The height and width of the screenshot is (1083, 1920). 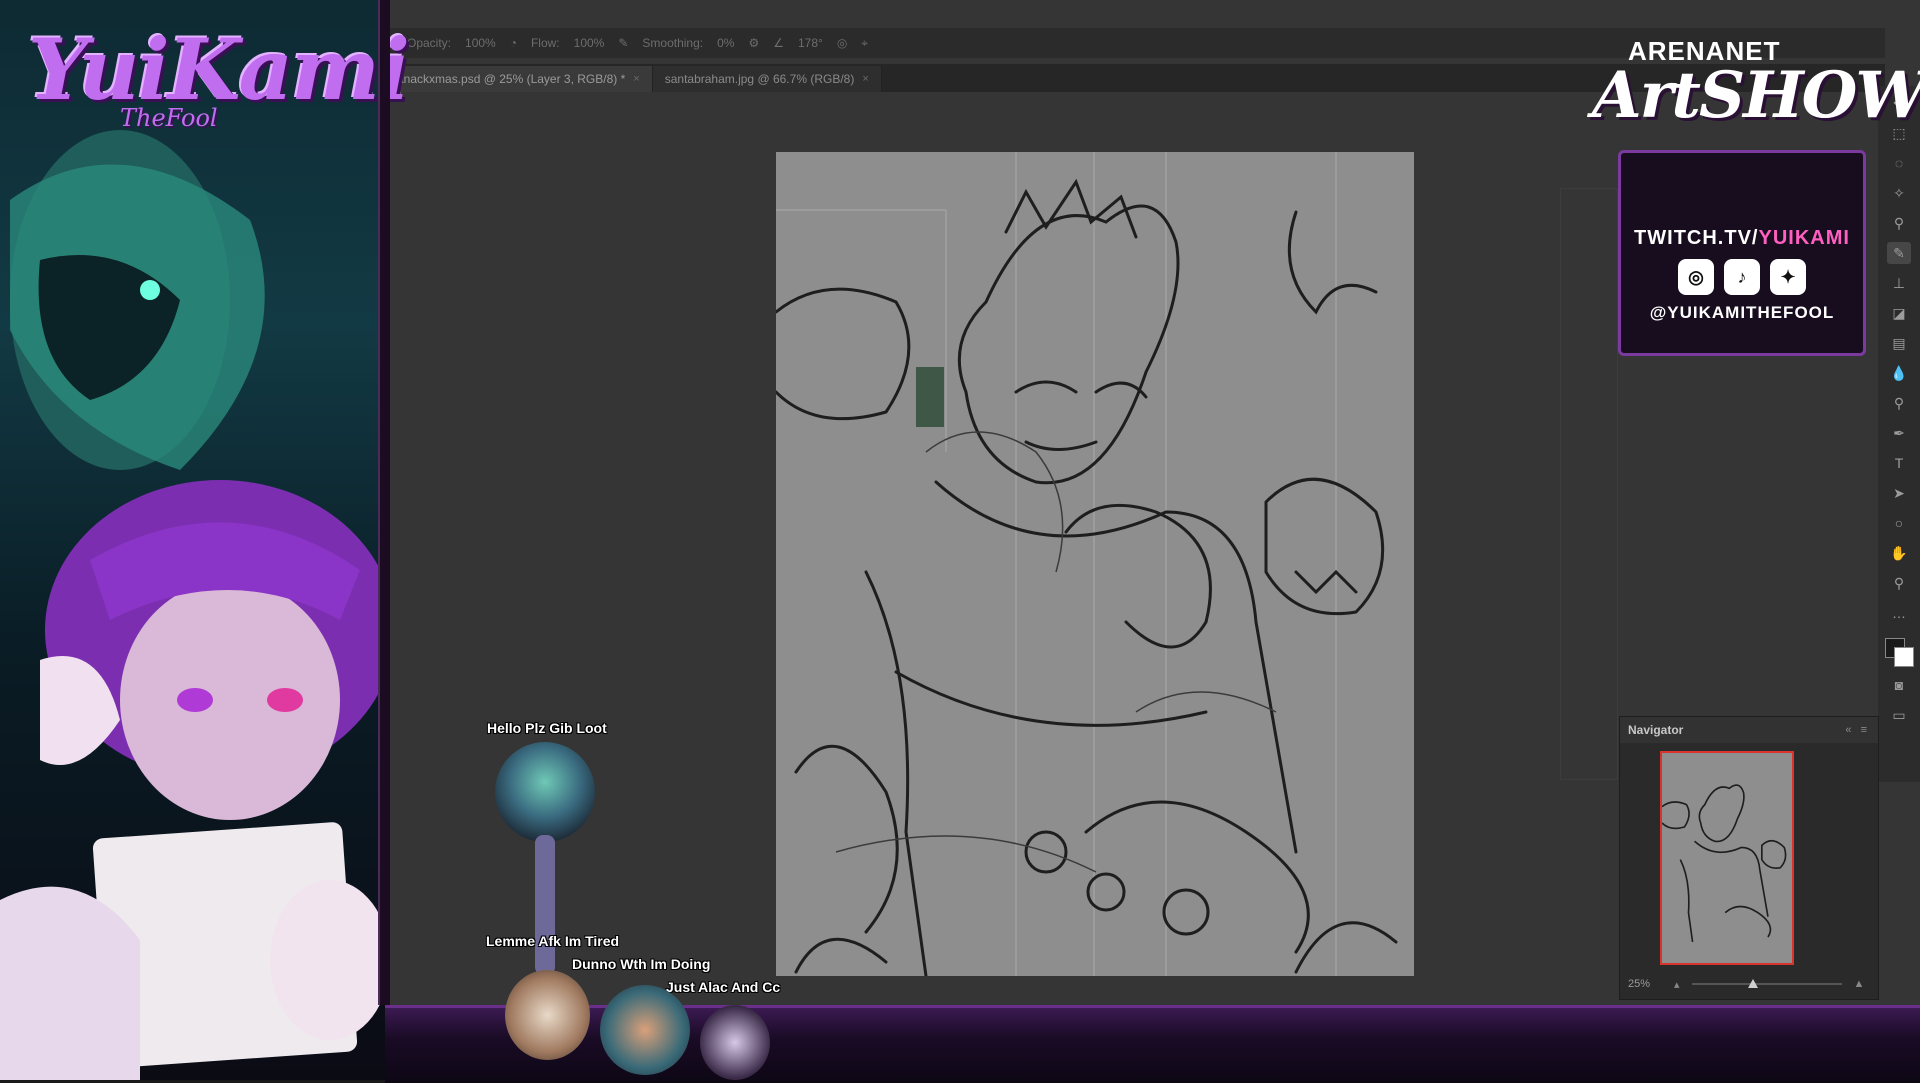 What do you see at coordinates (1696, 277) in the screenshot?
I see `instagram-icon: ◎` at bounding box center [1696, 277].